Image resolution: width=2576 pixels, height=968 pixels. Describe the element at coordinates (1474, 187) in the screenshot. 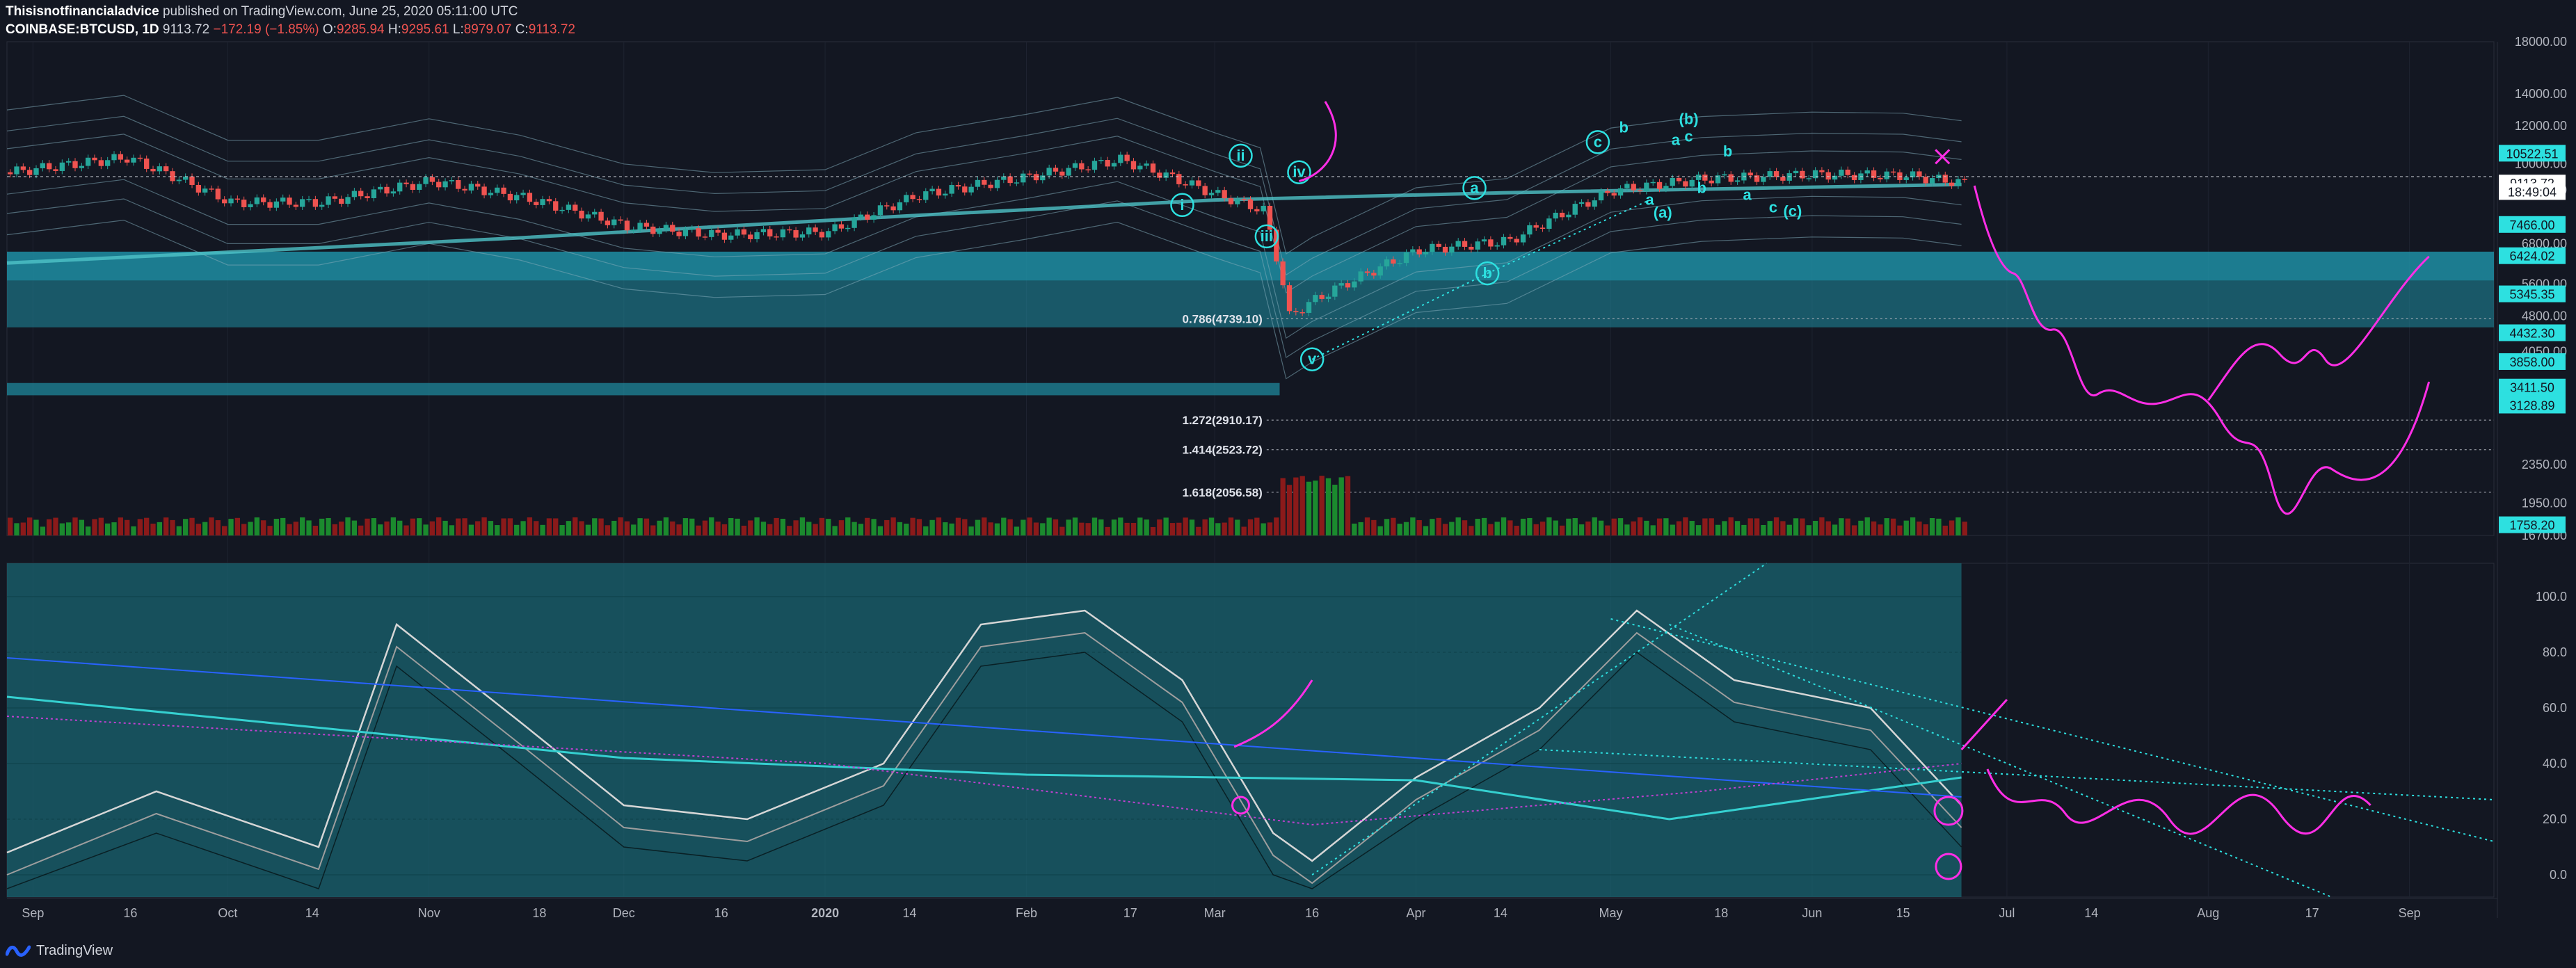

I see `wave-label: a` at that location.